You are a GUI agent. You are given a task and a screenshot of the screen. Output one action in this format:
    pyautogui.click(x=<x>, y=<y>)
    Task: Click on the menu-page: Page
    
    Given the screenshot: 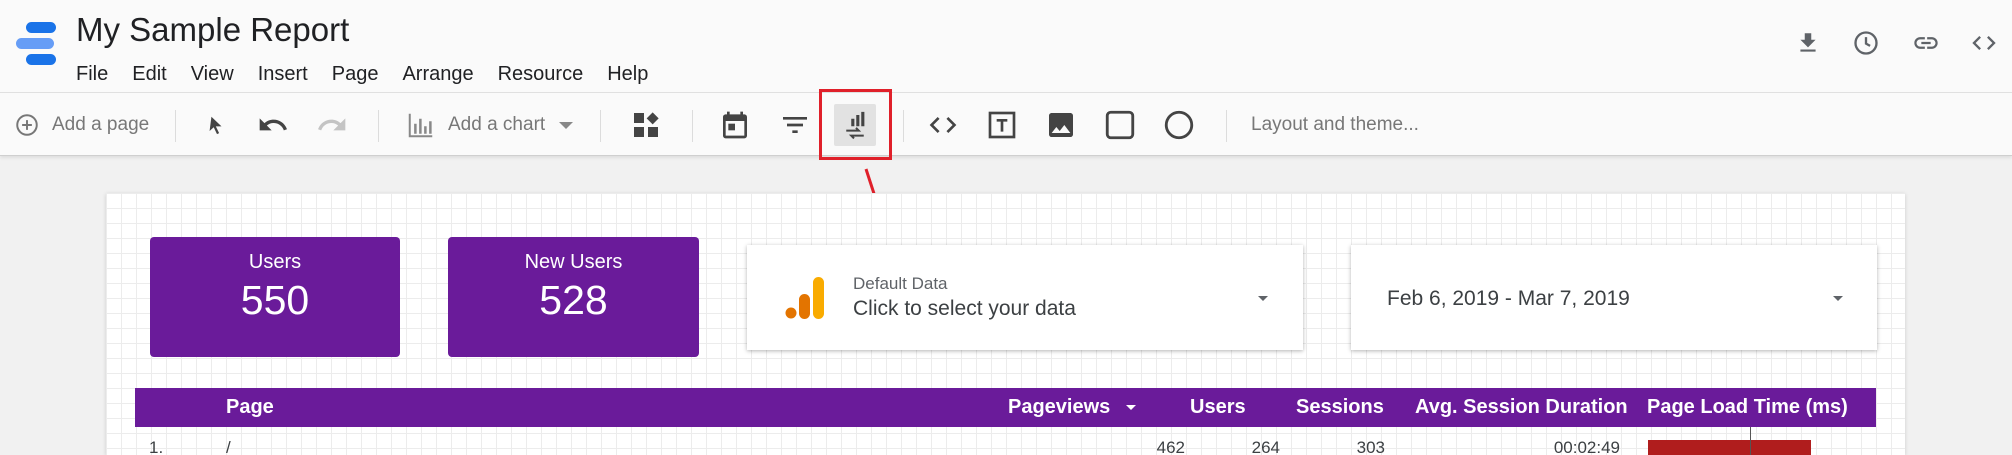 What is the action you would take?
    pyautogui.click(x=355, y=74)
    